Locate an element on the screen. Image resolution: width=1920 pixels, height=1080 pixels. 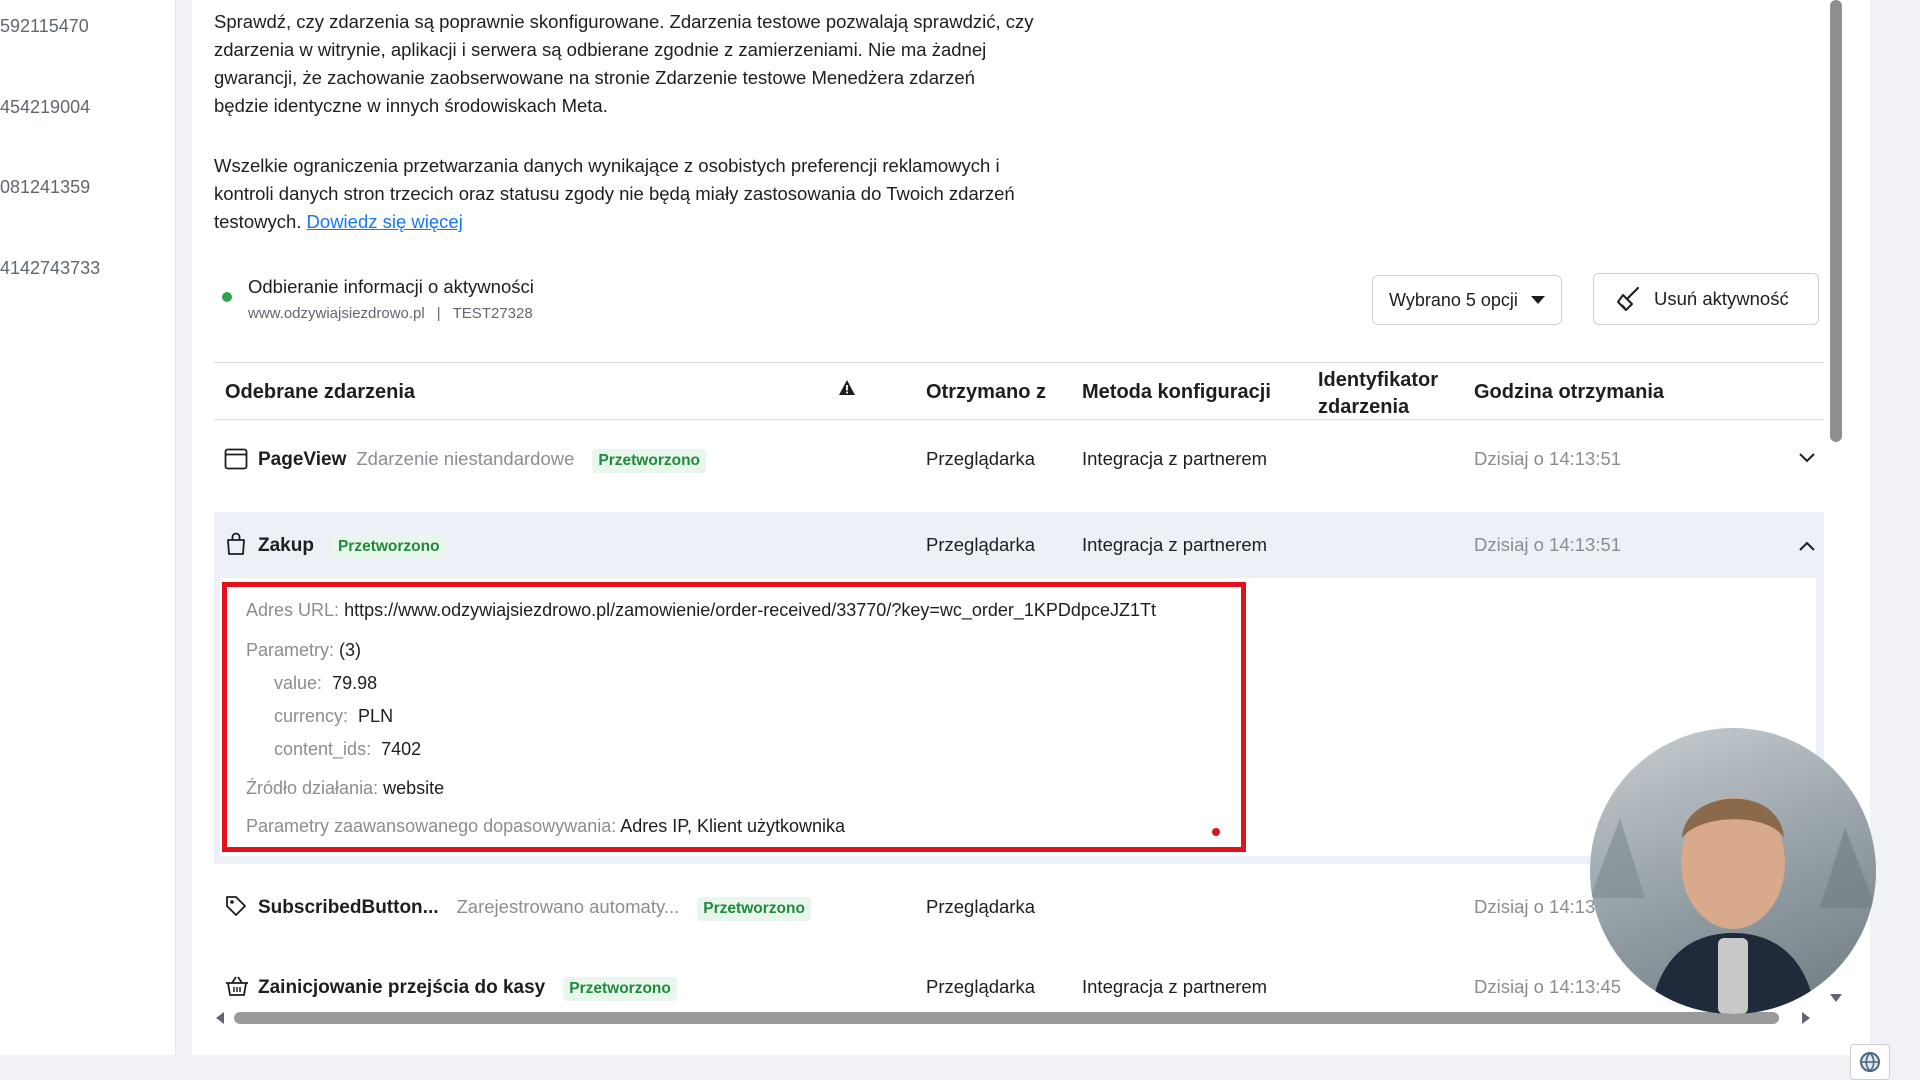
clear-activity-label: Usuń aktywność is located at coordinates (1721, 298).